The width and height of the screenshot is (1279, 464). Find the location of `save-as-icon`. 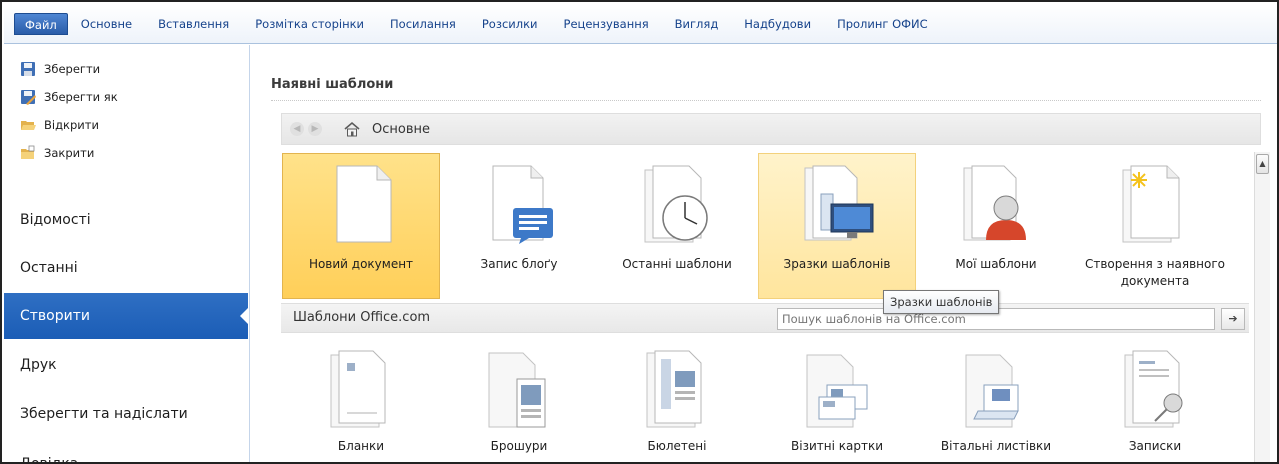

save-as-icon is located at coordinates (28, 97).